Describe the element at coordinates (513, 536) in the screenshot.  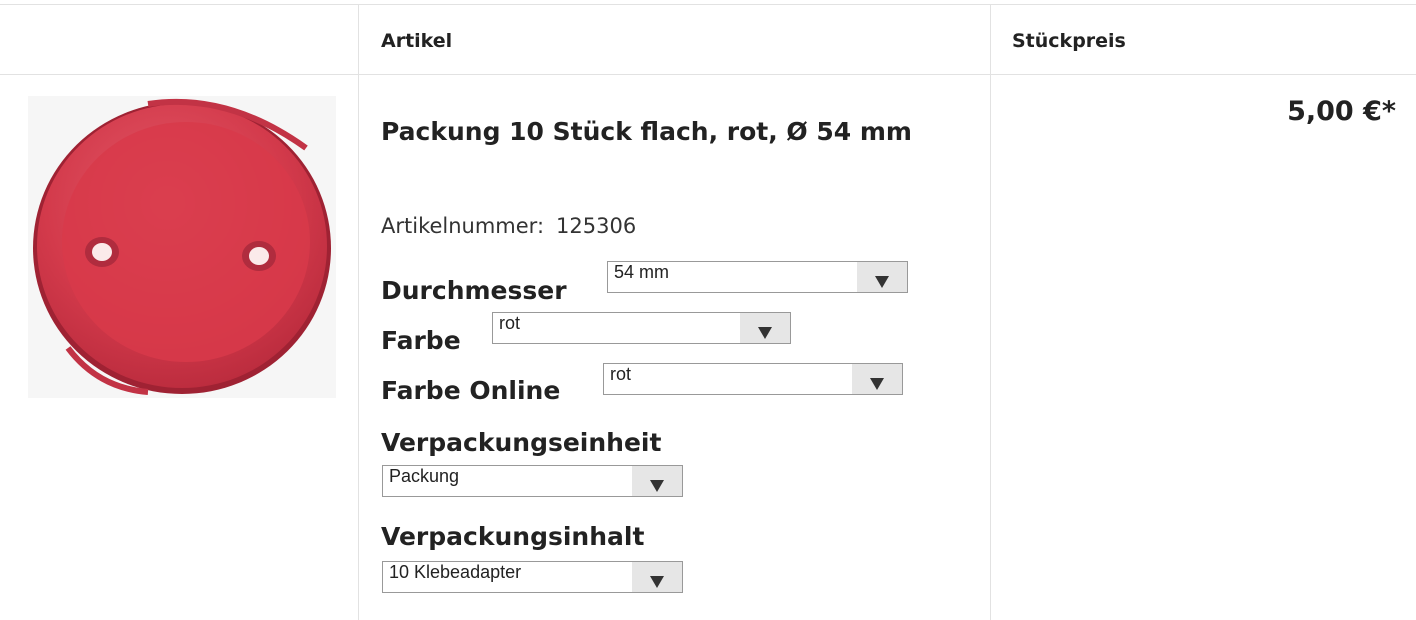
I see `option-label-verpackungsinhalt: Verpackungsinhalt` at that location.